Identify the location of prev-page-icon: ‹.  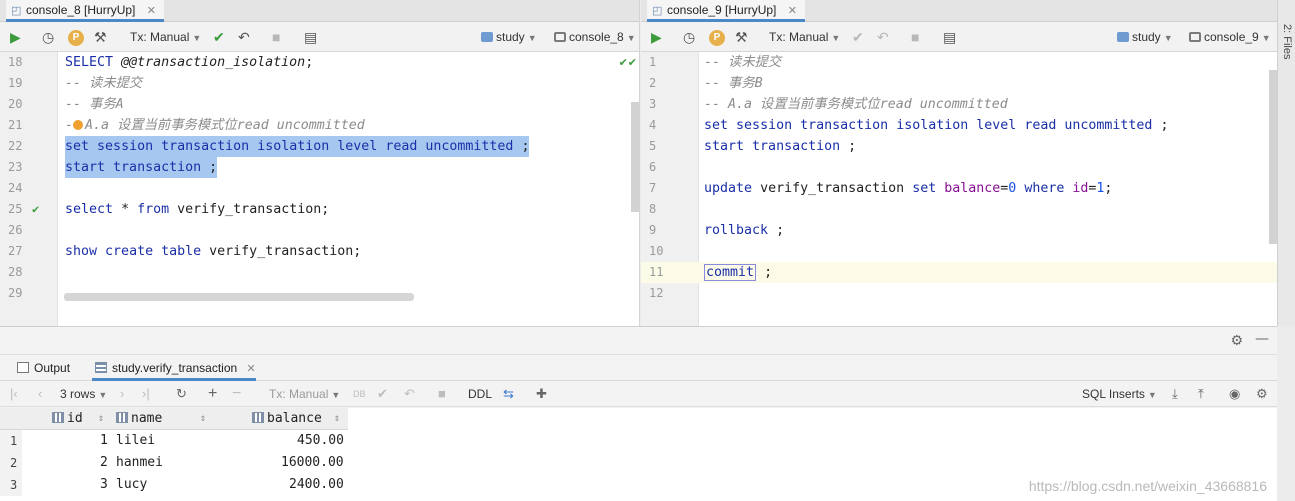
(40, 394).